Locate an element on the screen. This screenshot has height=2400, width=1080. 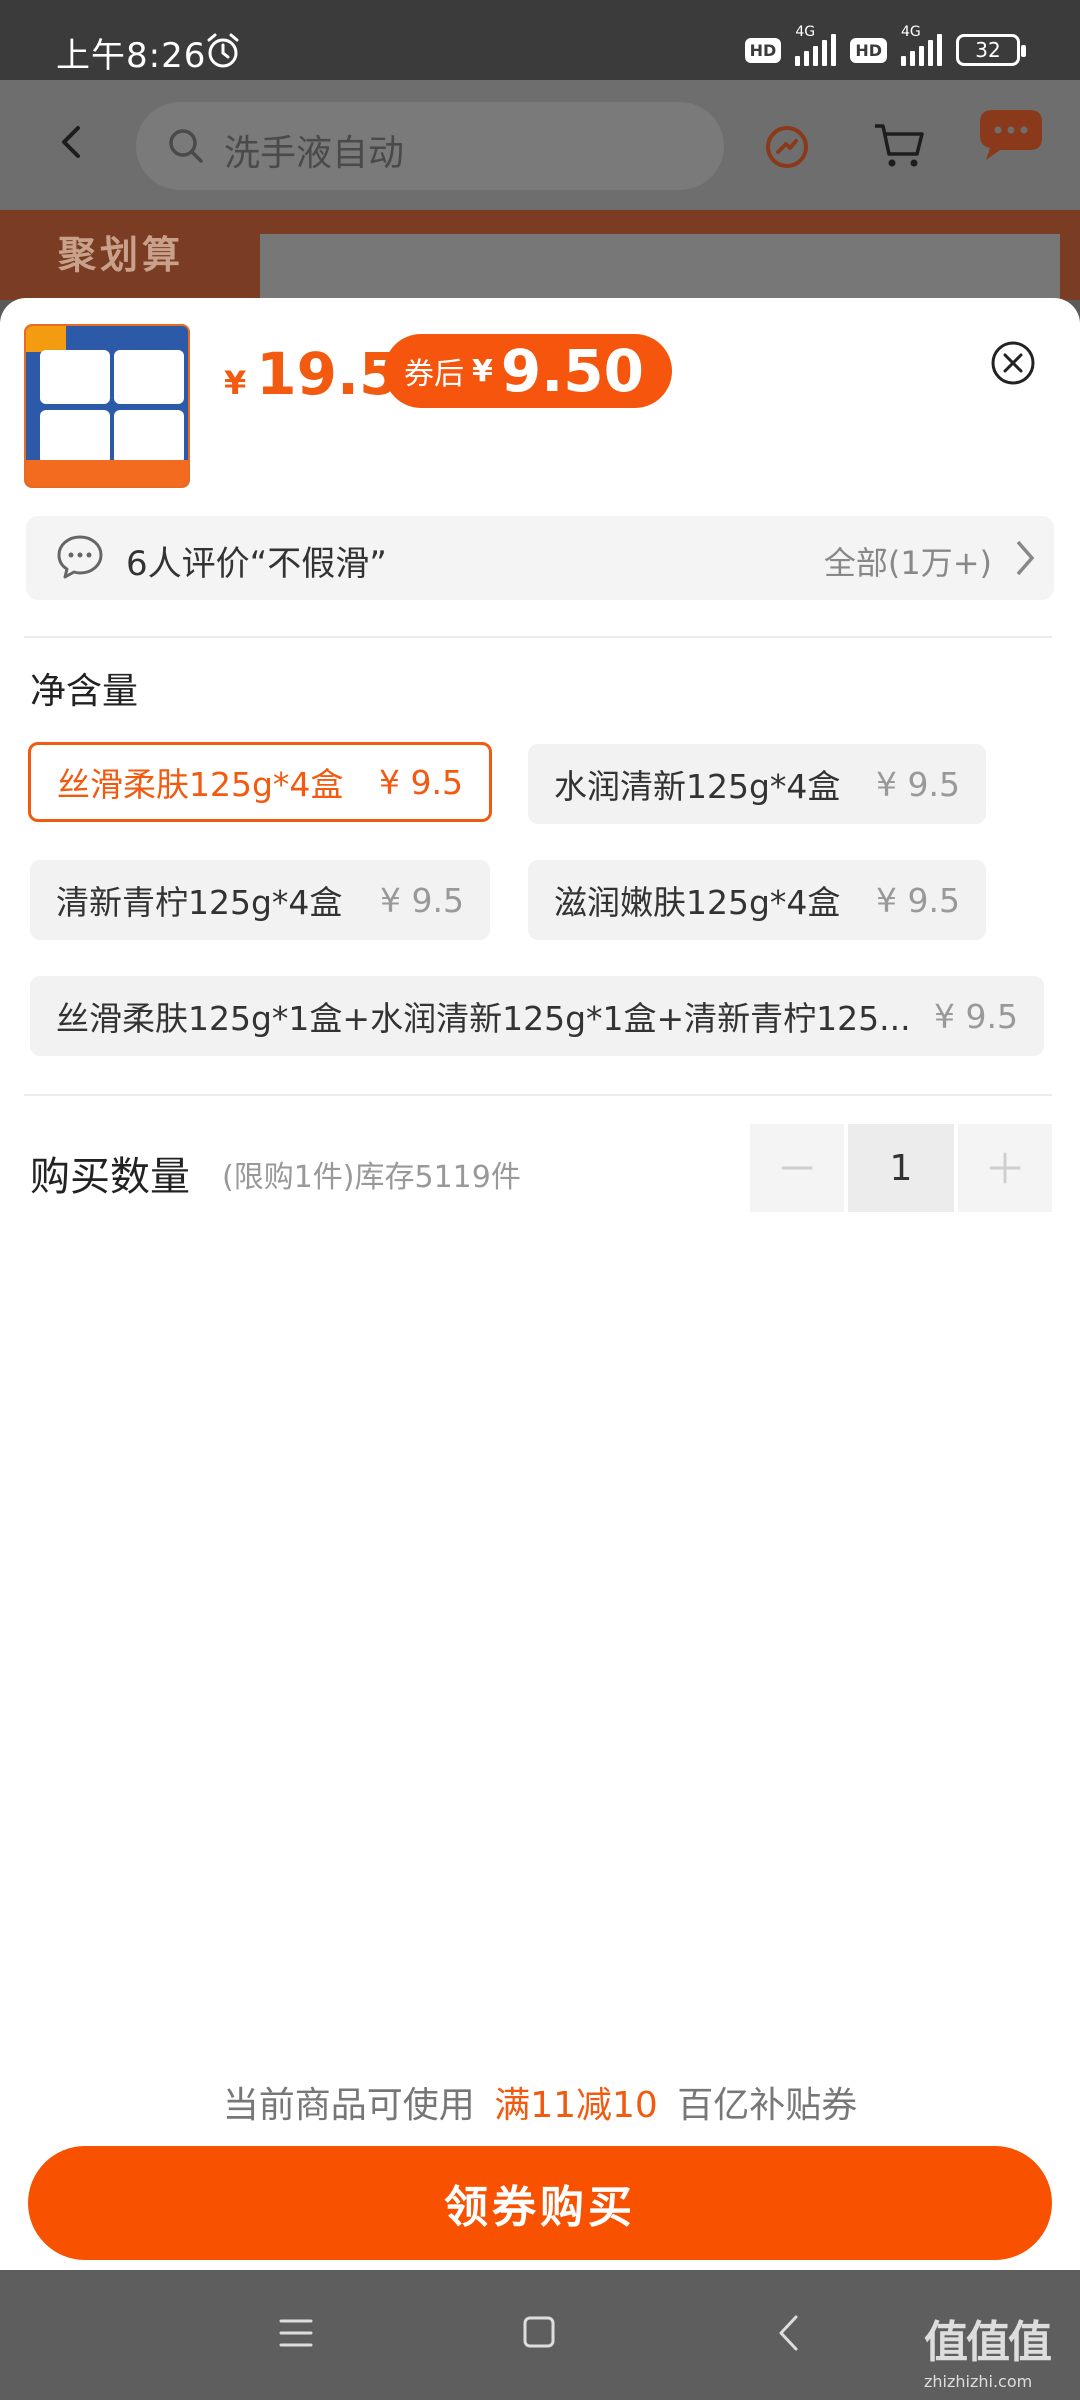
coupon-currency: ¥ is located at coordinates (482, 371).